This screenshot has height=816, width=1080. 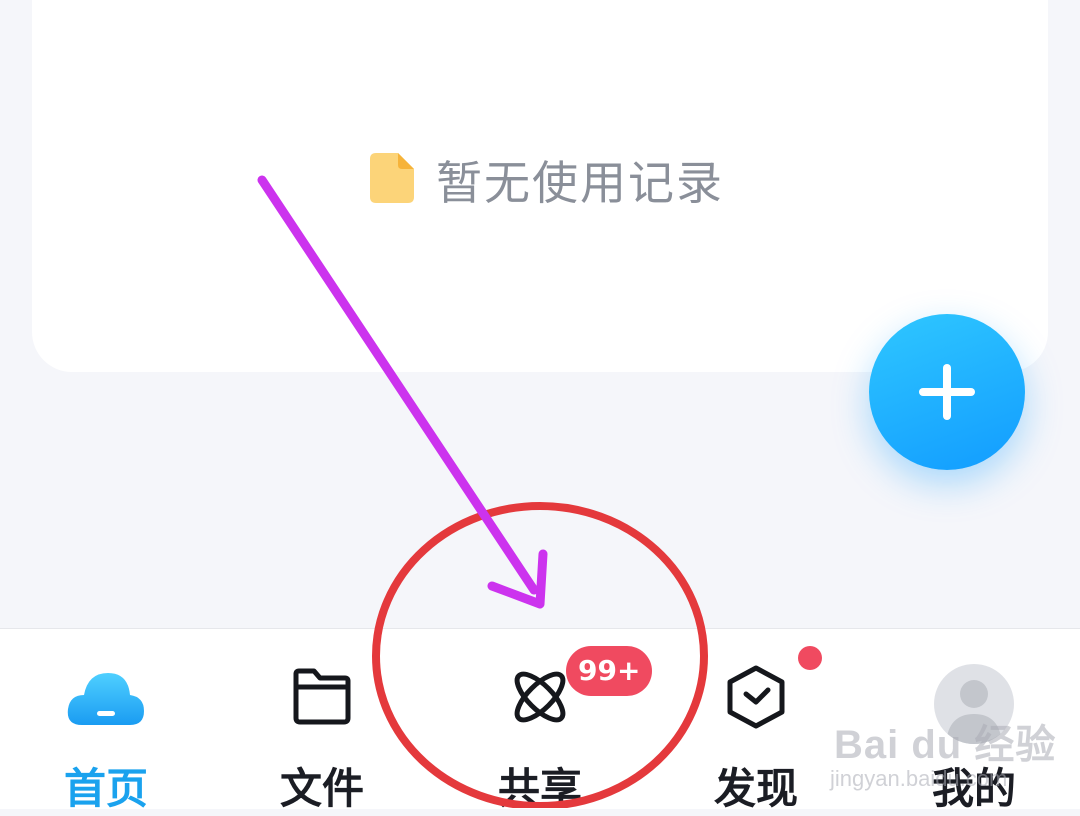 What do you see at coordinates (756, 697) in the screenshot?
I see `cube-icon` at bounding box center [756, 697].